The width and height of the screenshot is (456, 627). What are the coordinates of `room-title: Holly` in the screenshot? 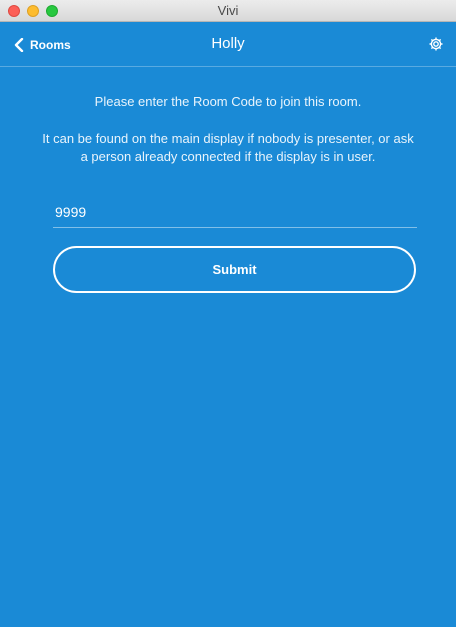 It's located at (228, 43).